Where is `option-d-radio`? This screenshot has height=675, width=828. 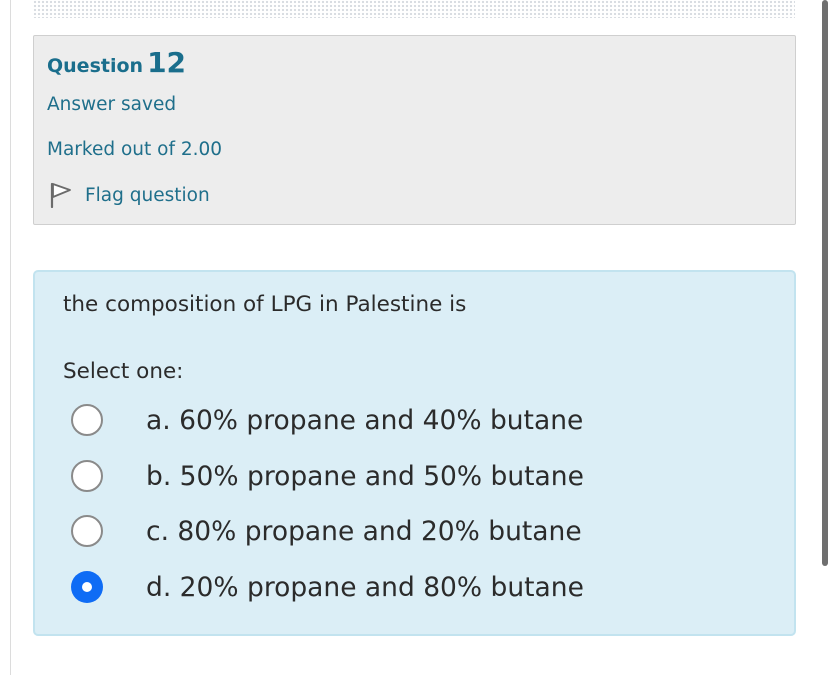 option-d-radio is located at coordinates (87, 587).